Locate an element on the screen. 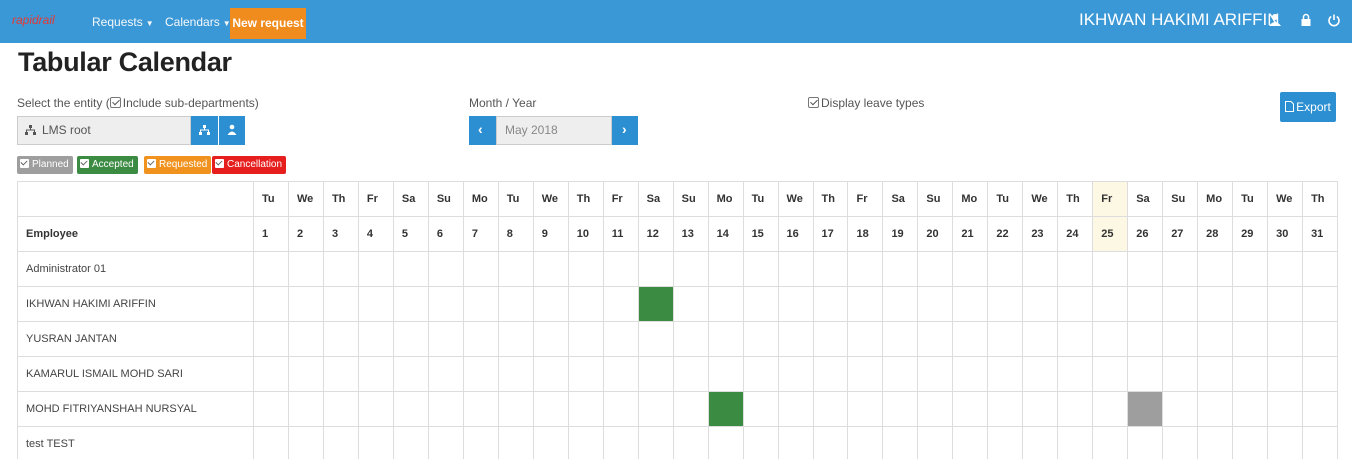 Image resolution: width=1352 pixels, height=459 pixels. select-employees-button is located at coordinates (232, 130).